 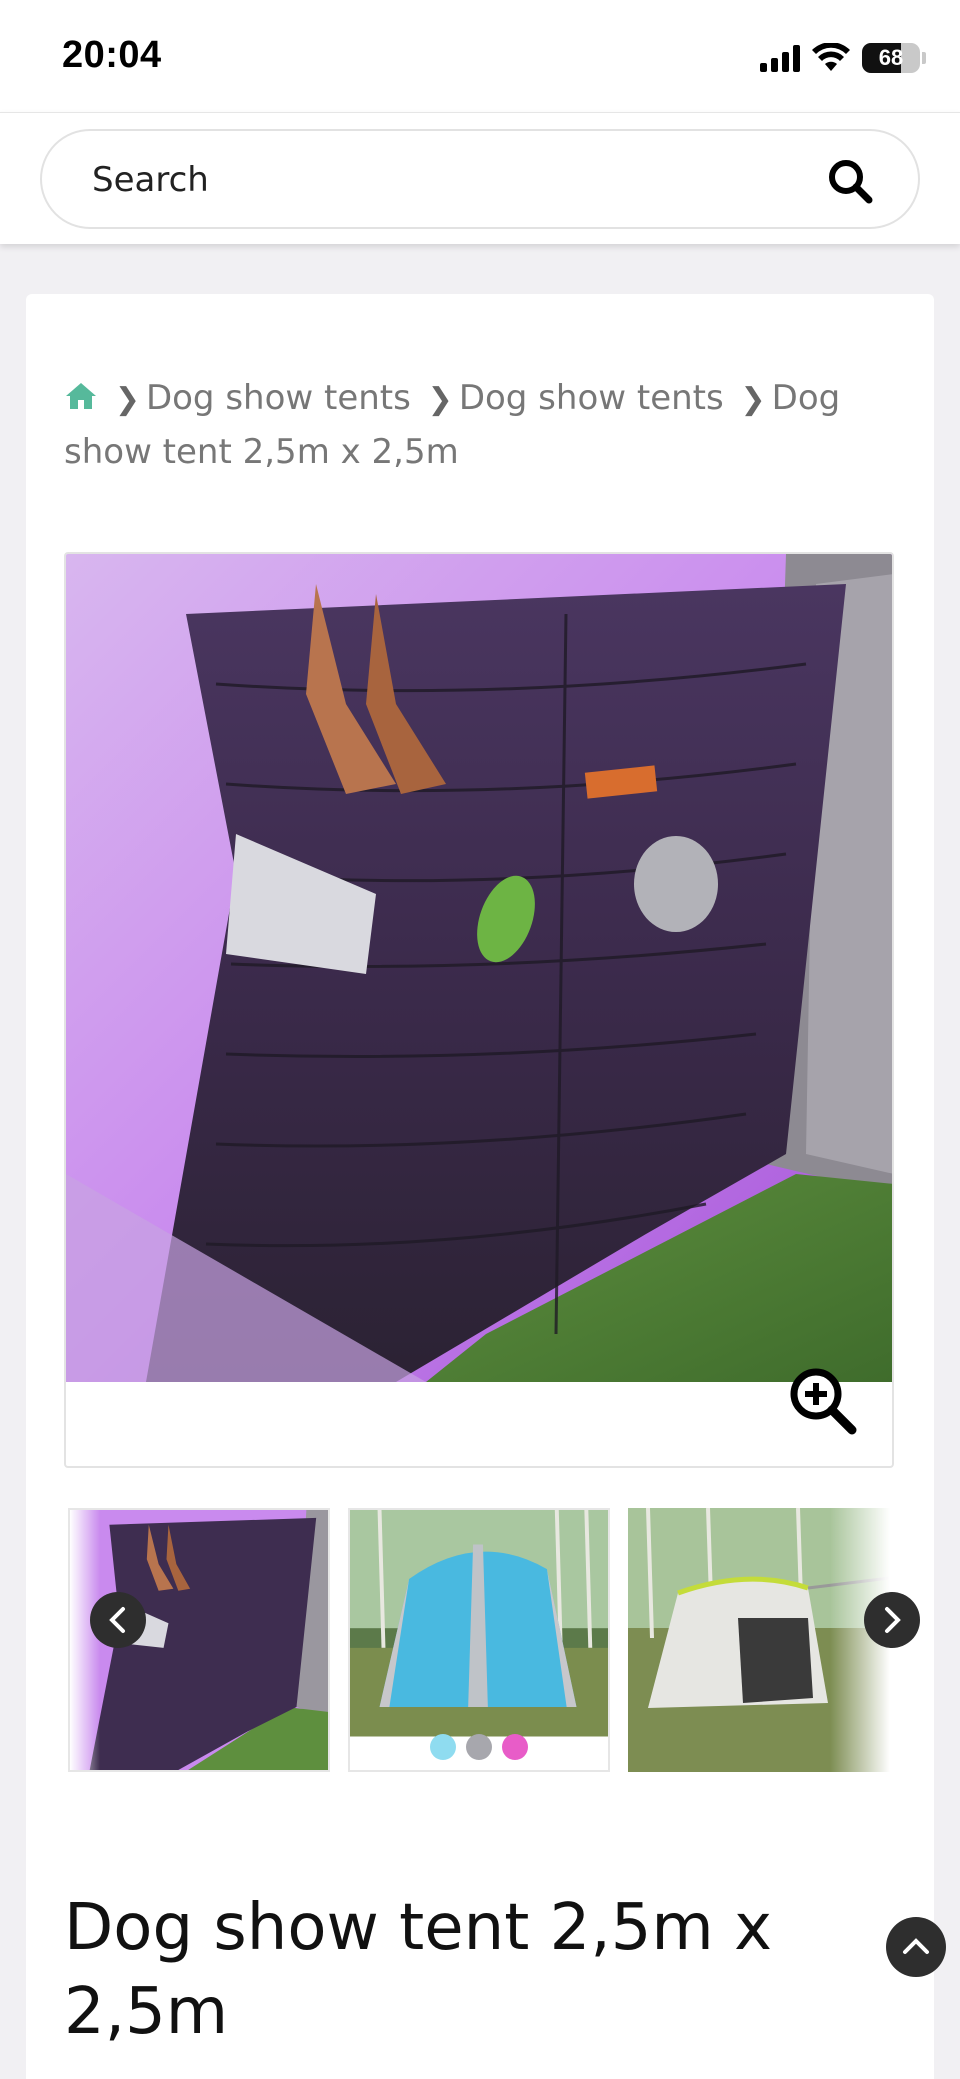 I want to click on scroll-to-top-button, so click(x=916, y=1947).